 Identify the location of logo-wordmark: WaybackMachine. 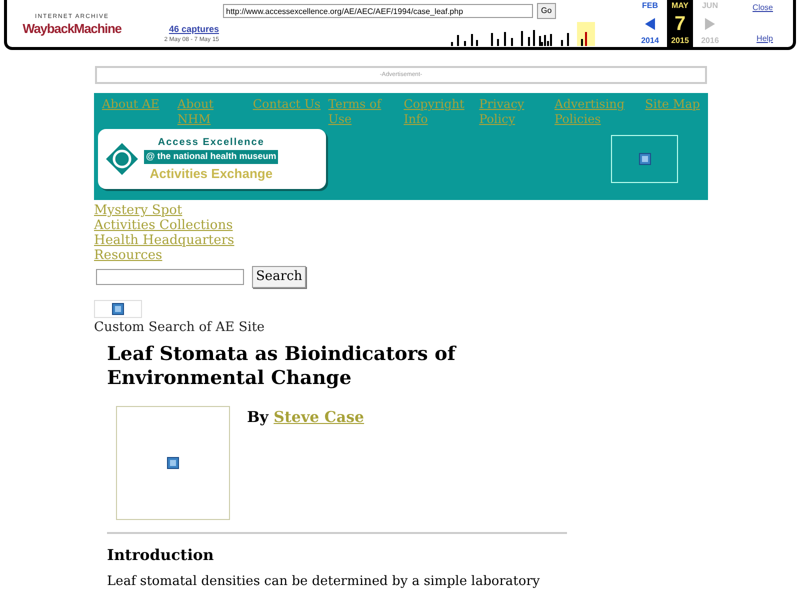
(72, 28).